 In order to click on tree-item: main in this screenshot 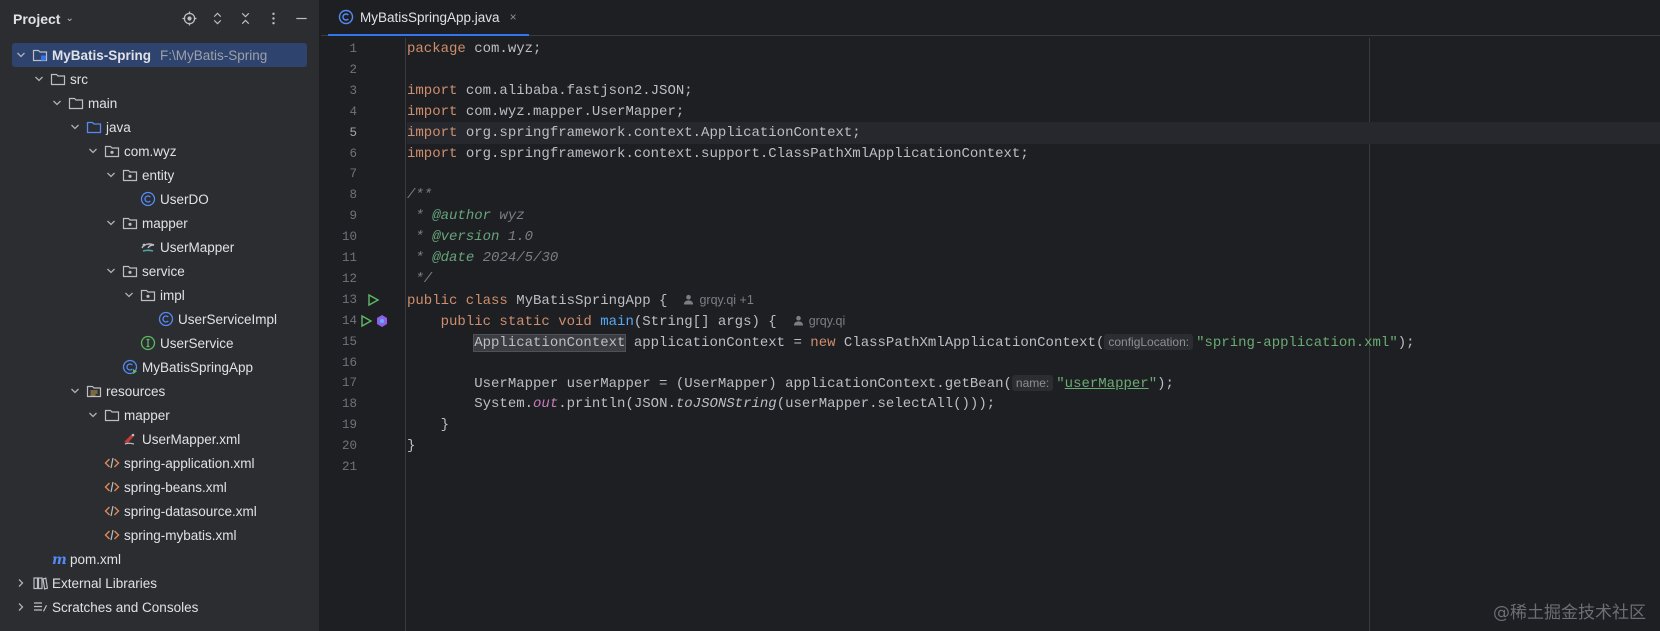, I will do `click(159, 103)`.